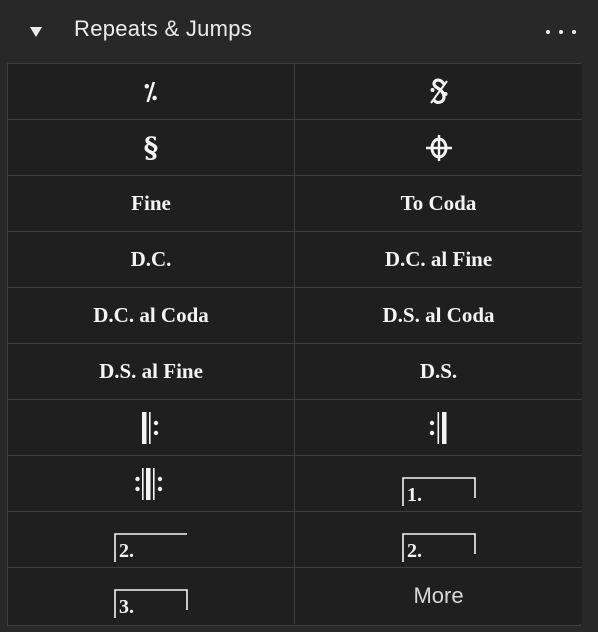  I want to click on coda-icon, so click(438, 147).